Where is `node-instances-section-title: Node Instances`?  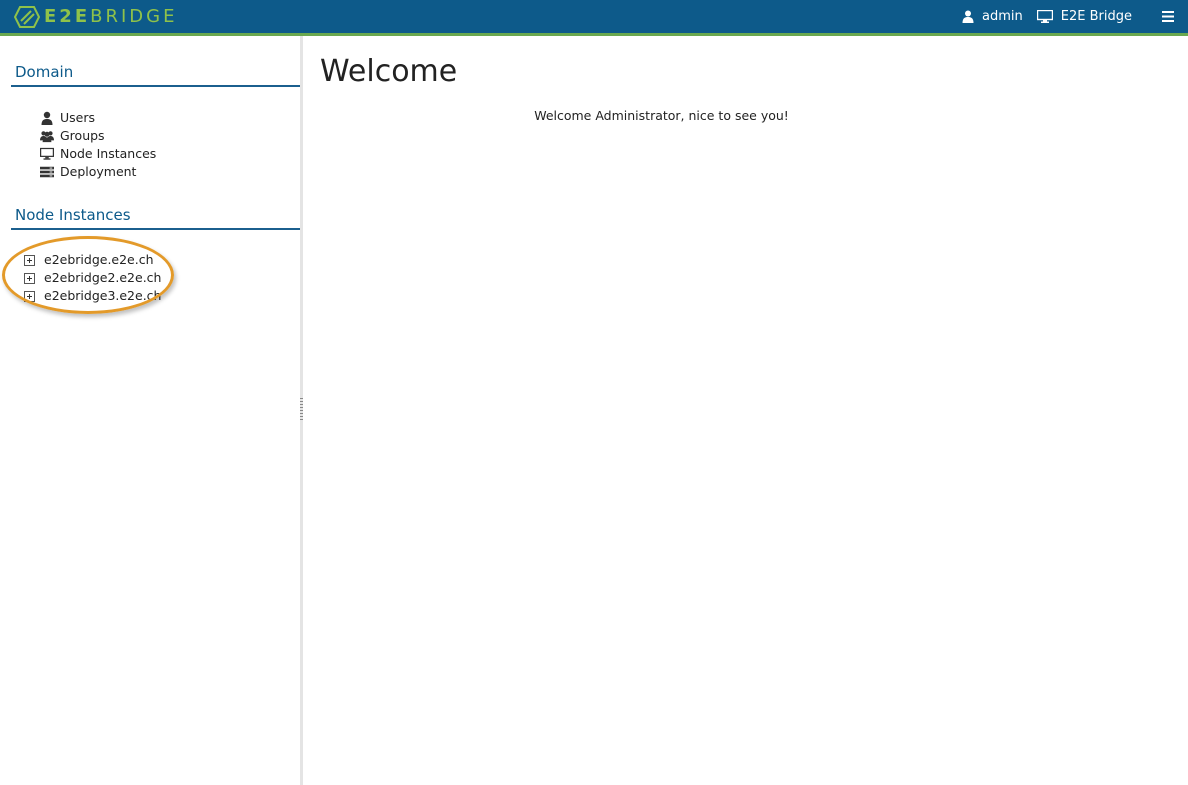
node-instances-section-title: Node Instances is located at coordinates (155, 218).